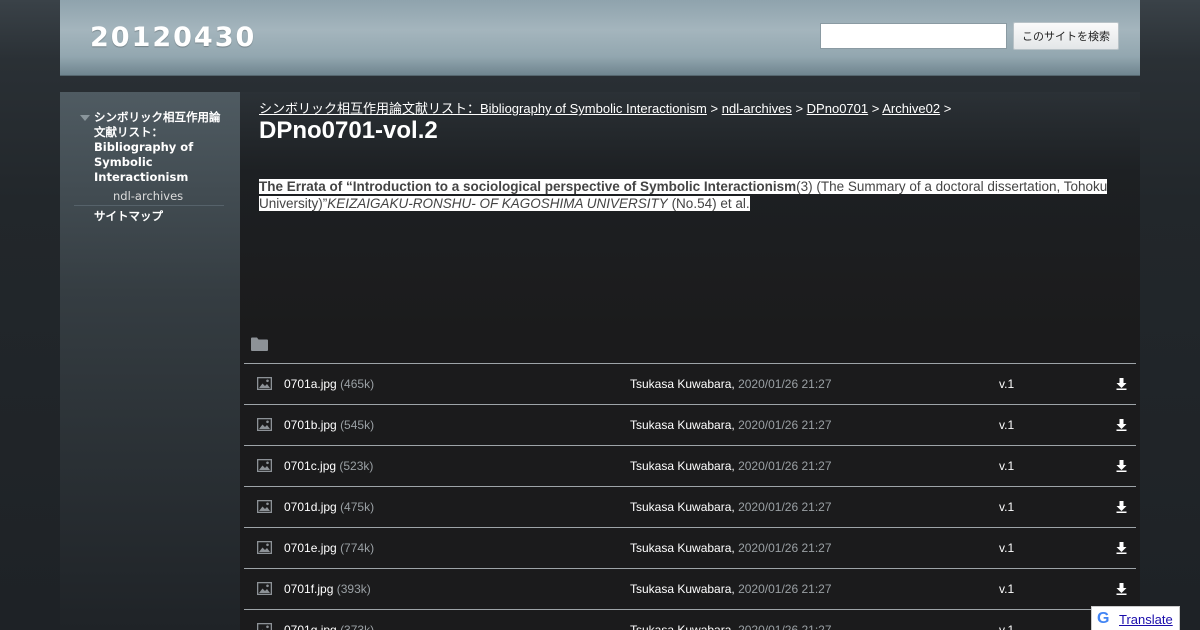 The height and width of the screenshot is (630, 1200). Describe the element at coordinates (357, 425) in the screenshot. I see `file-size: (545k)` at that location.